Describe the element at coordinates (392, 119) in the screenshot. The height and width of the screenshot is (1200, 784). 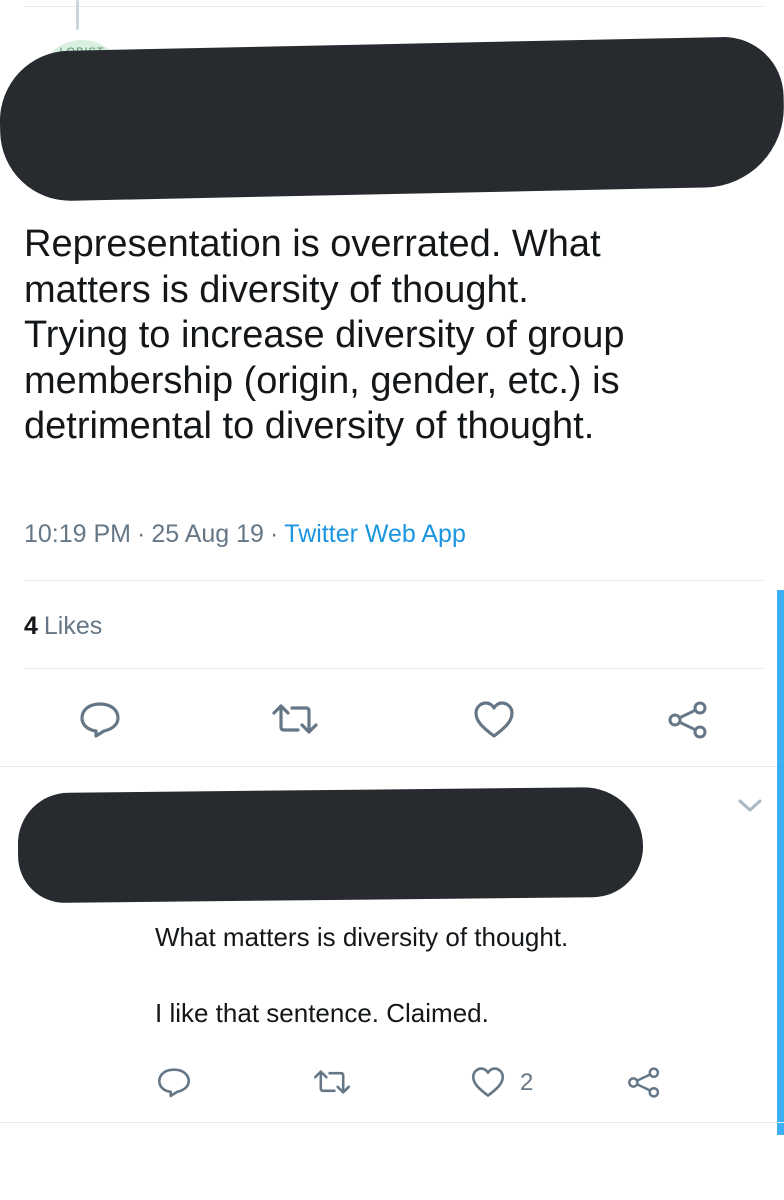
I see `redaction-user-header` at that location.